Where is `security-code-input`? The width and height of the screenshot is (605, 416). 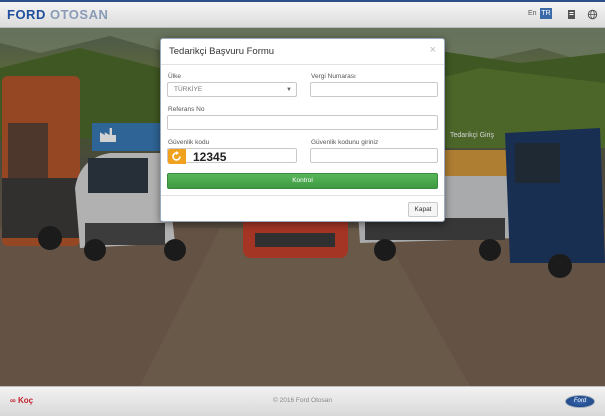 security-code-input is located at coordinates (374, 155).